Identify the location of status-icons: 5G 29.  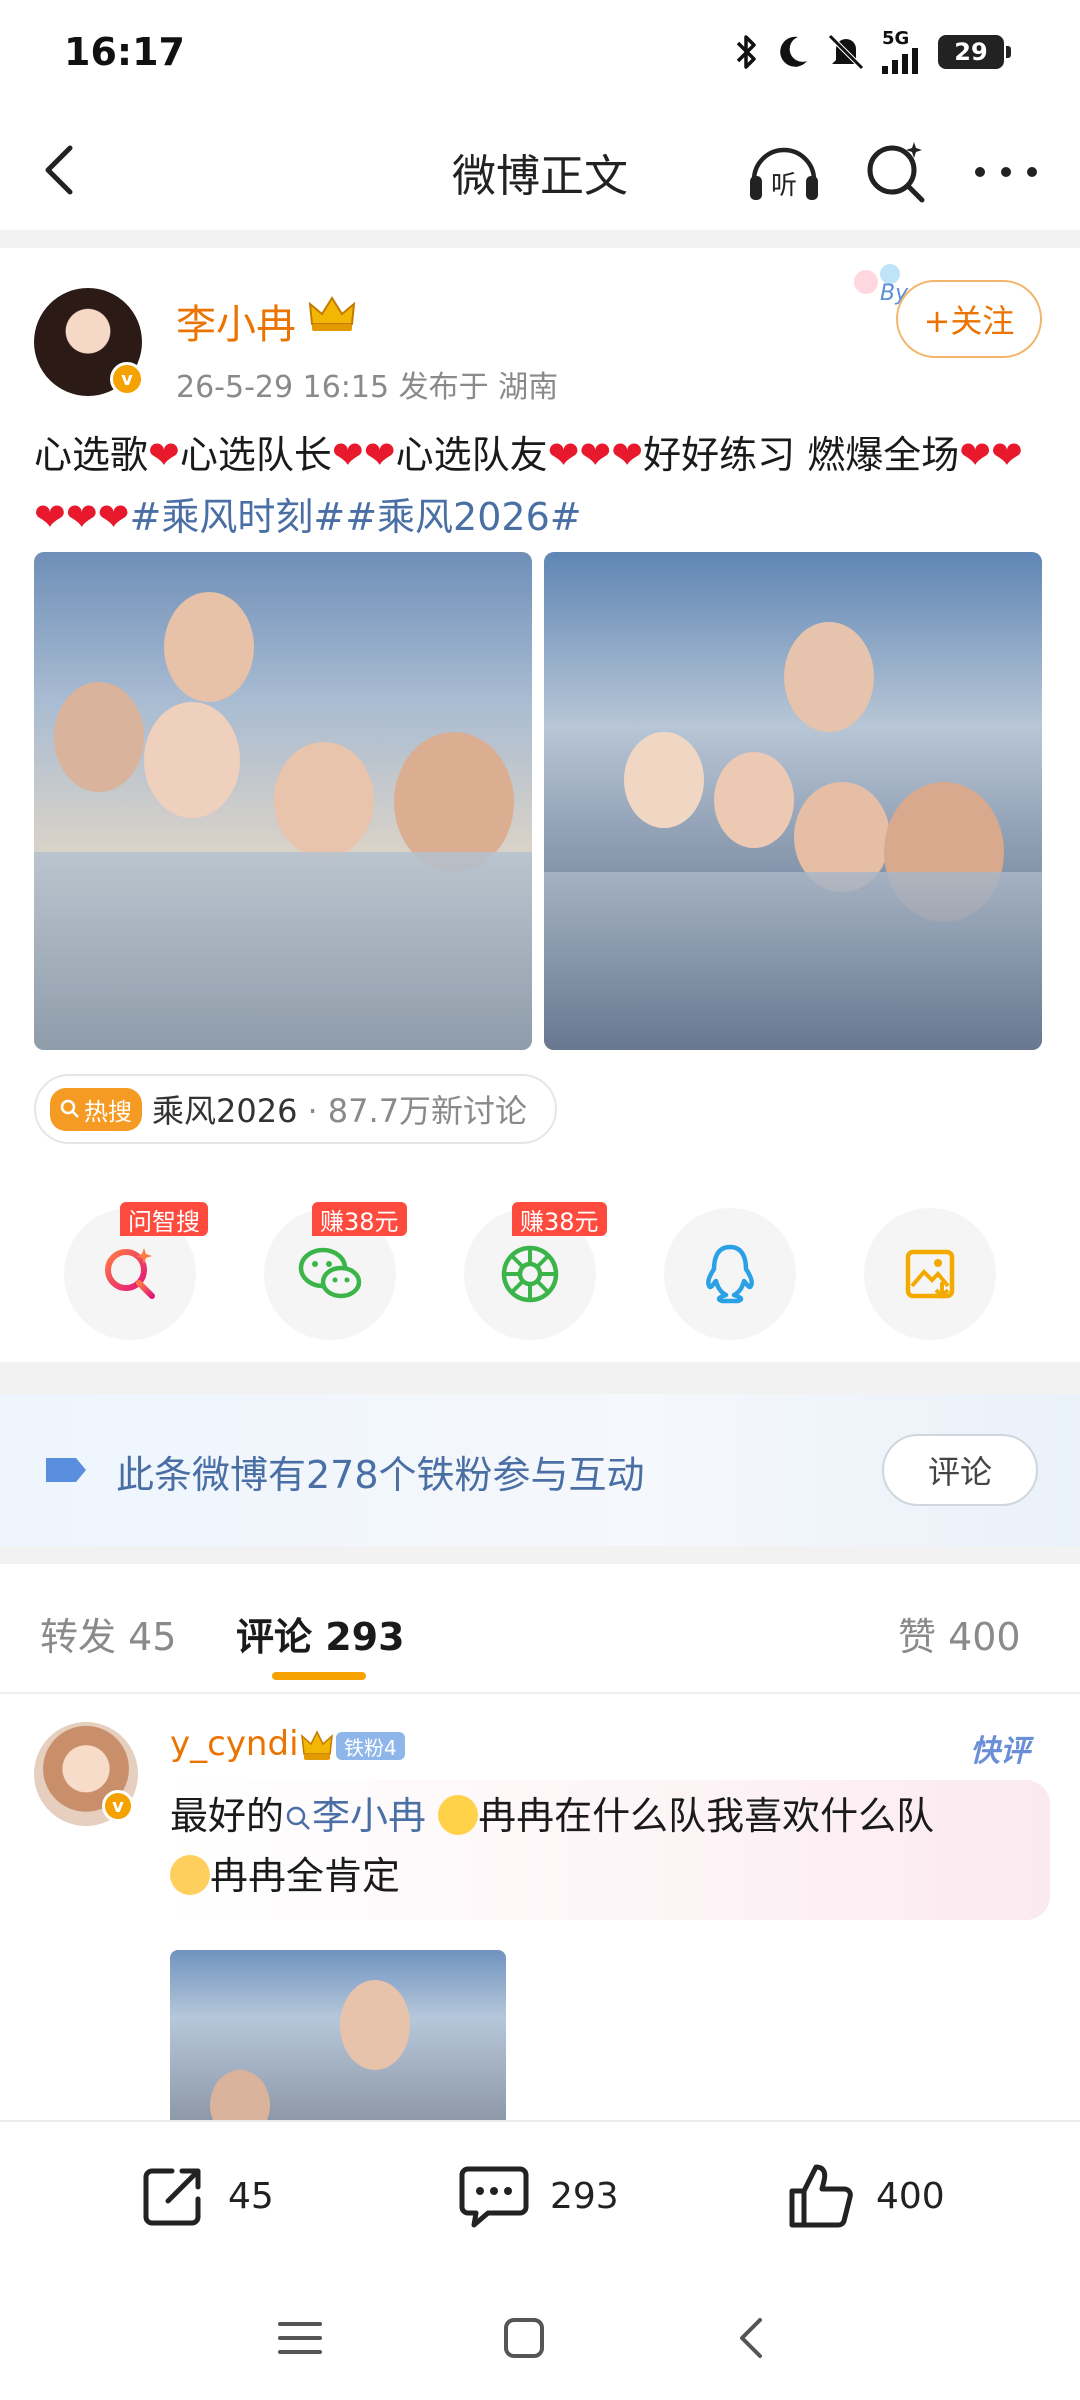
(872, 51).